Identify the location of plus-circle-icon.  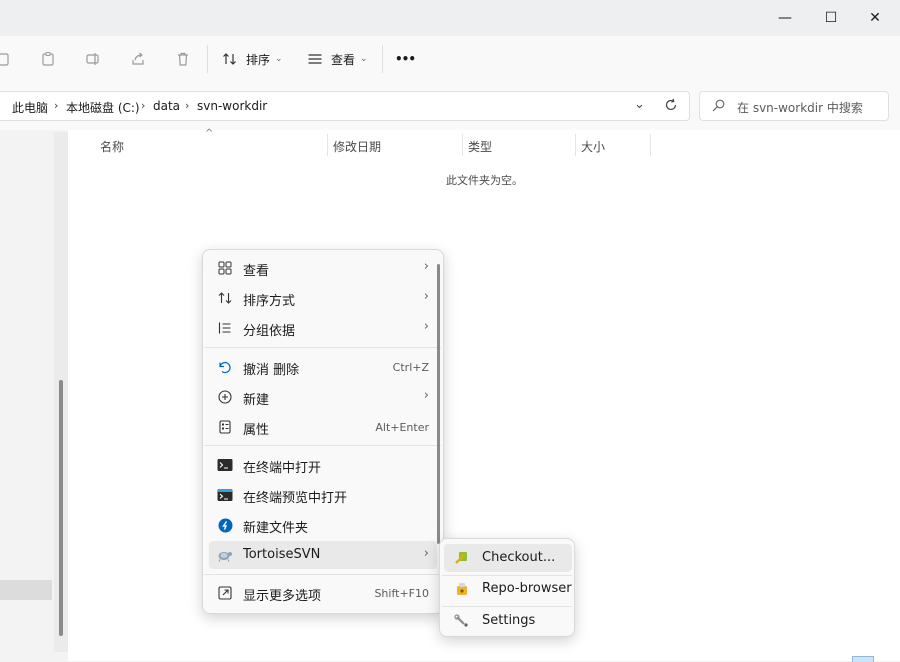
(225, 397).